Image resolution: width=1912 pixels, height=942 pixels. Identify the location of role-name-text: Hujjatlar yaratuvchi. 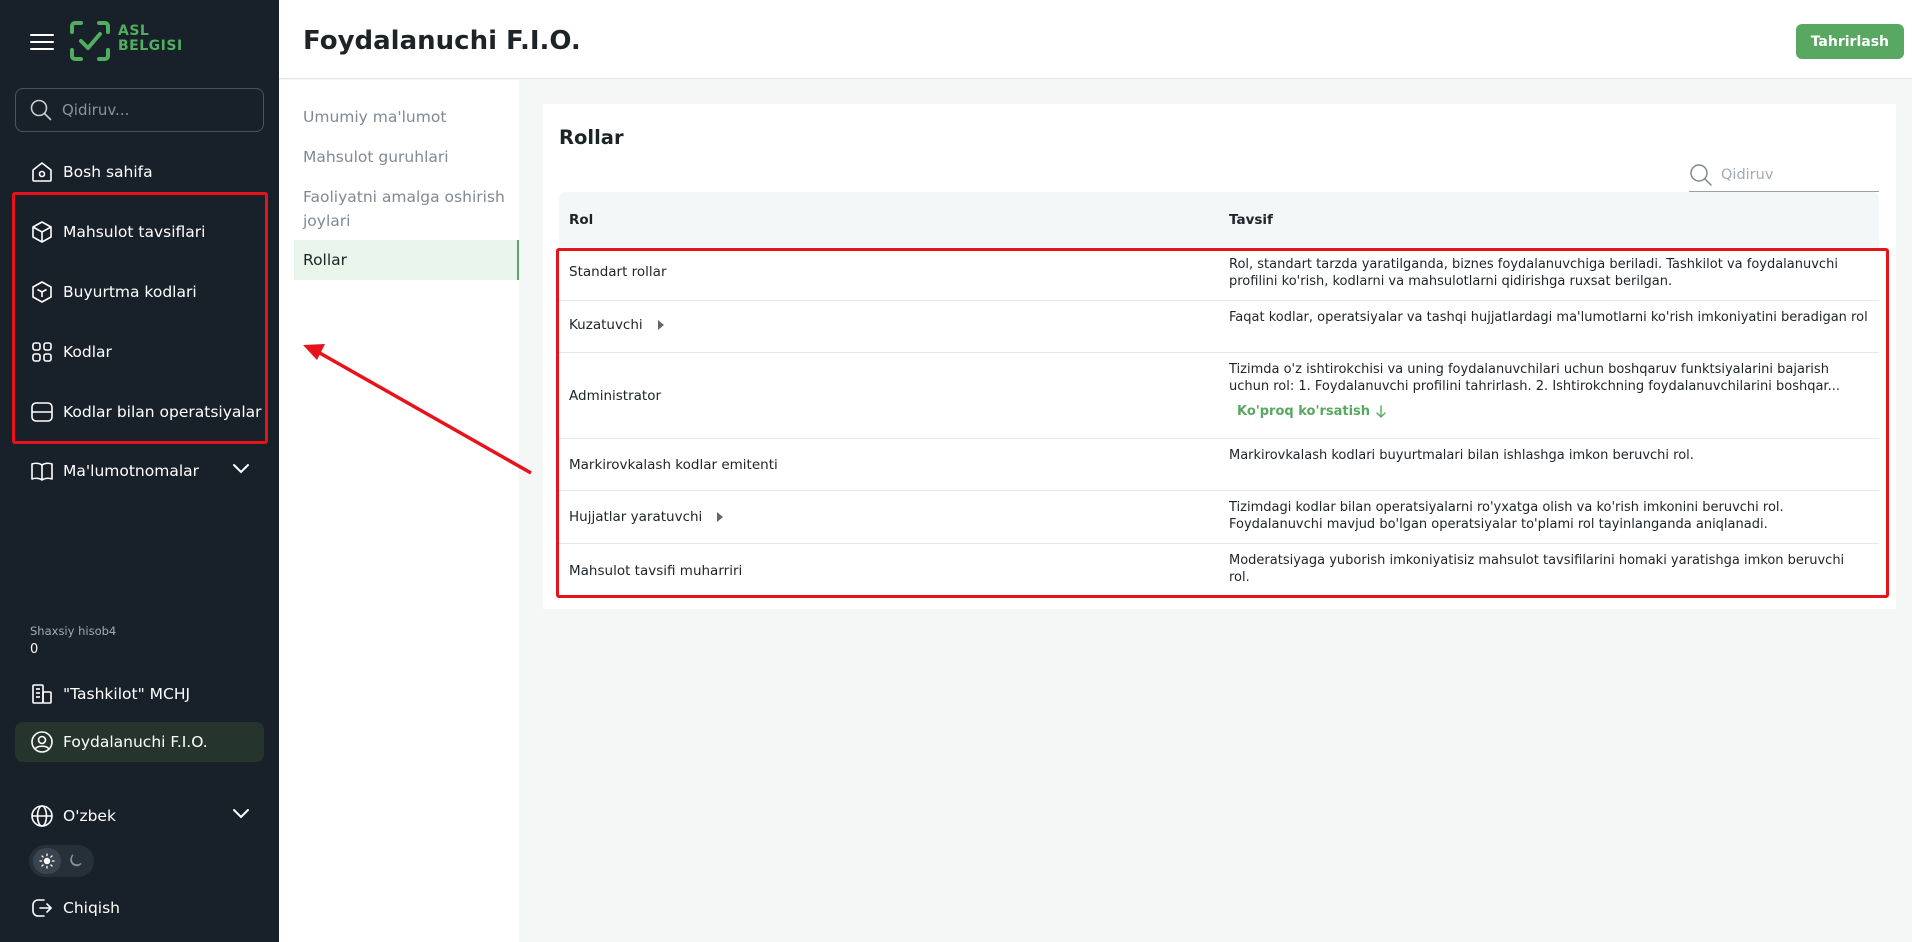
(636, 517).